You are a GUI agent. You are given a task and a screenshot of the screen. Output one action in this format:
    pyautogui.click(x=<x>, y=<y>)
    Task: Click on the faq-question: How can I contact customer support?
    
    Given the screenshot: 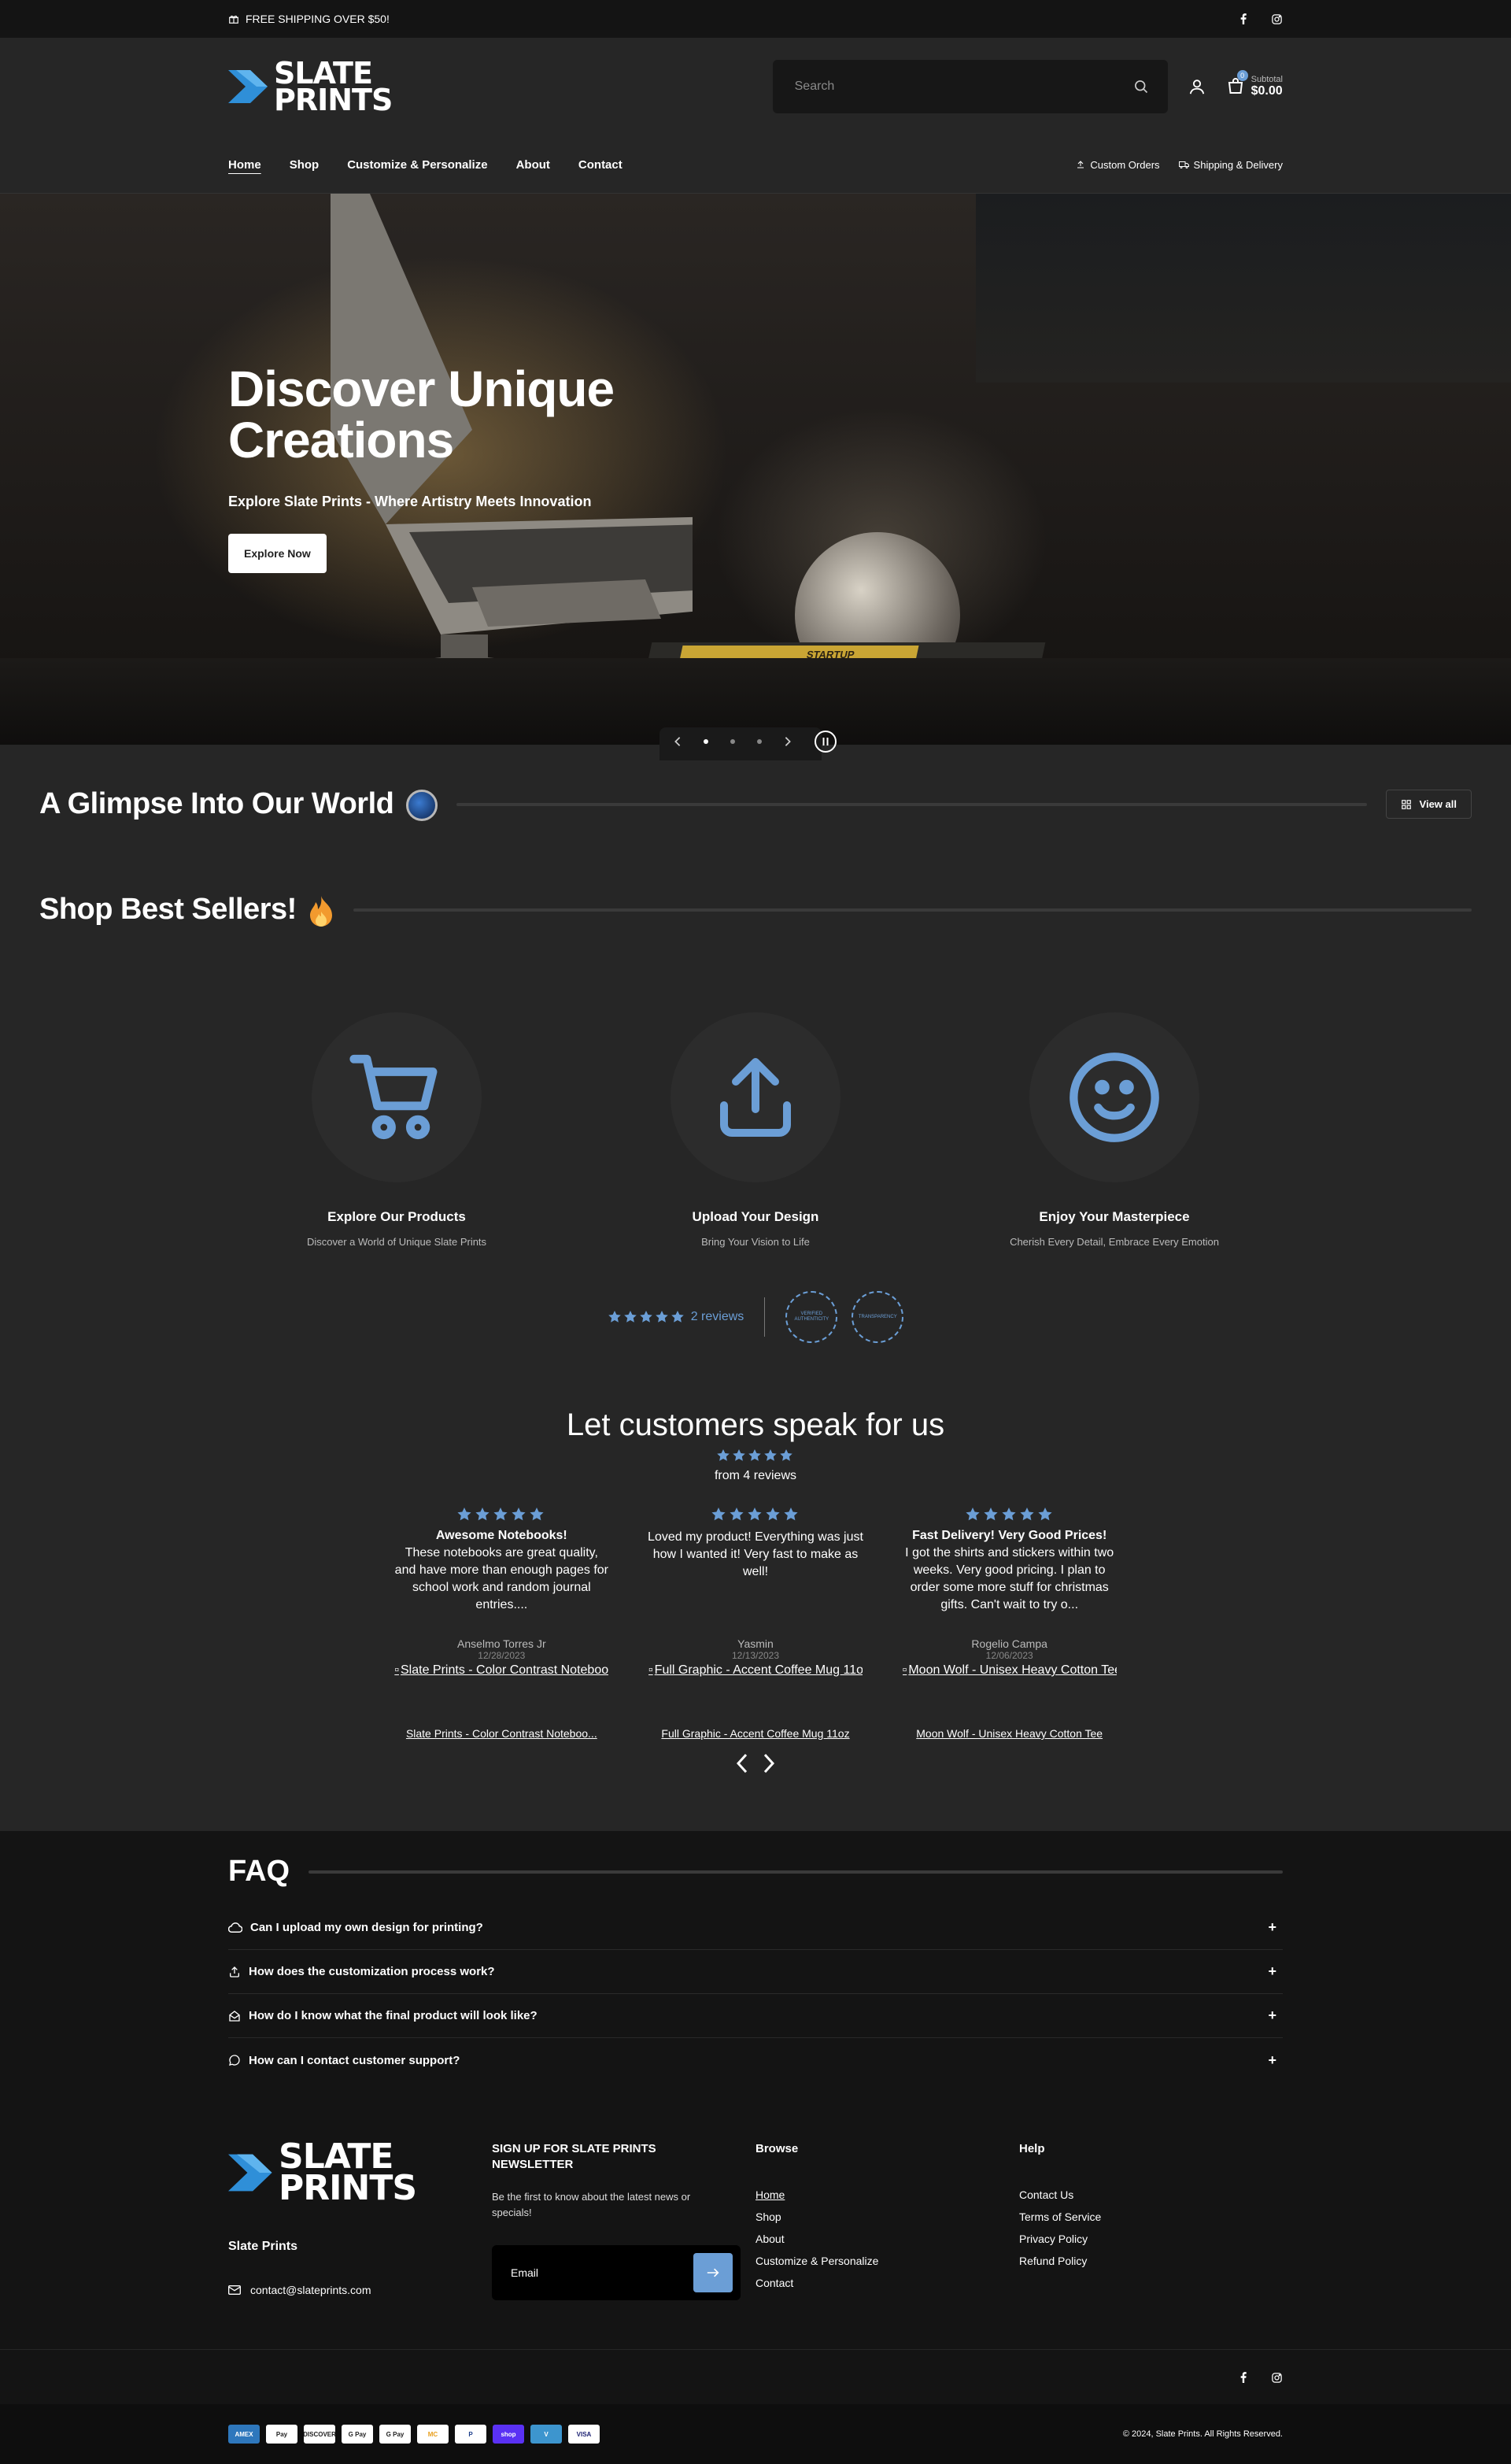 What is the action you would take?
    pyautogui.click(x=354, y=2060)
    